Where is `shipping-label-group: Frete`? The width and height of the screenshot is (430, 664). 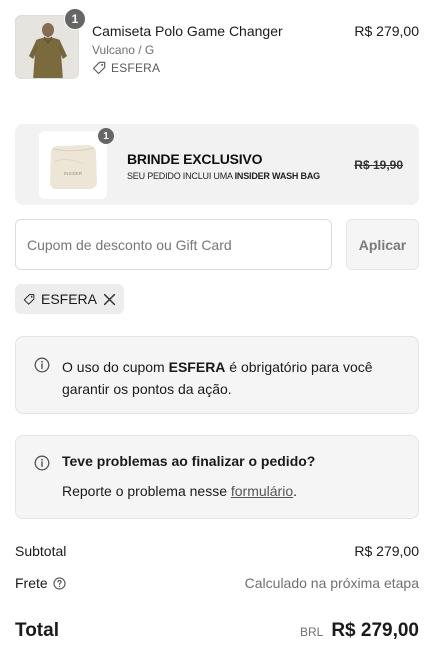
shipping-label-group: Frete is located at coordinates (40, 583).